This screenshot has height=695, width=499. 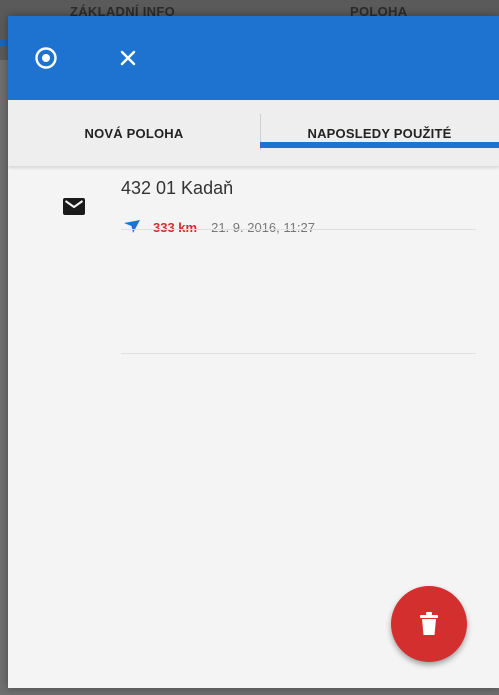 What do you see at coordinates (132, 227) in the screenshot?
I see `direction-arrow-icon` at bounding box center [132, 227].